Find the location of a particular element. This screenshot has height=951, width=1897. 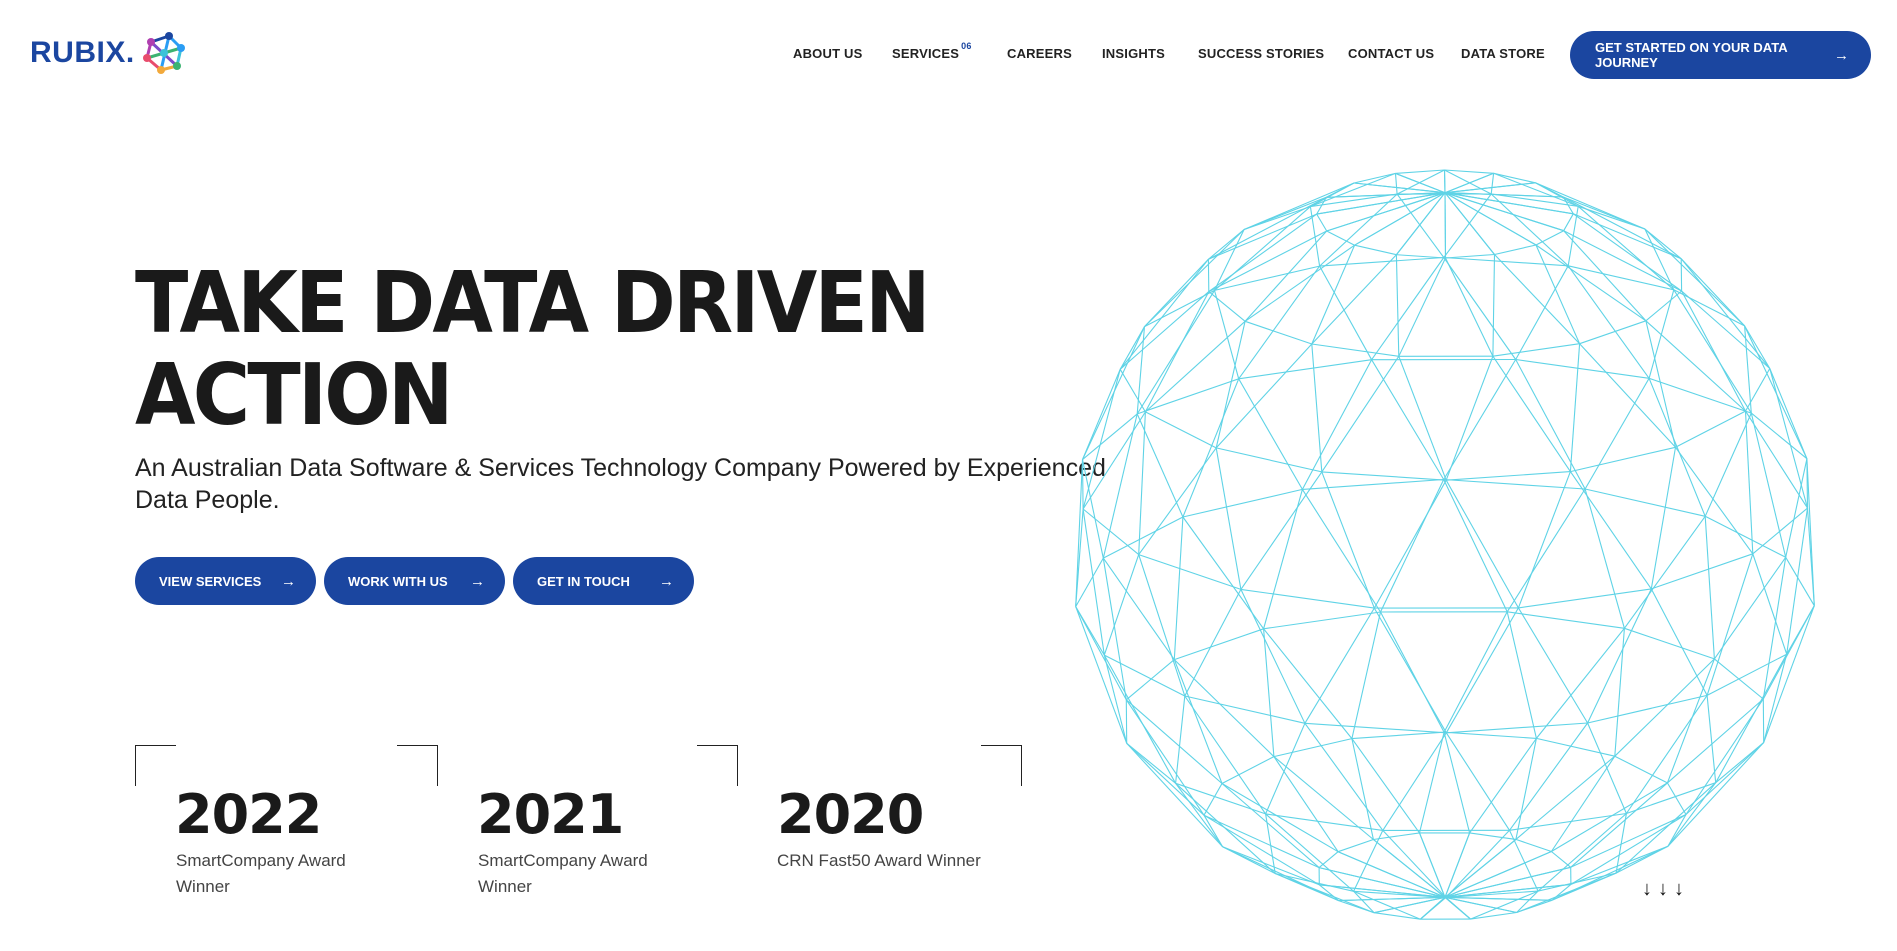

award-year: 2022 is located at coordinates (248, 814).